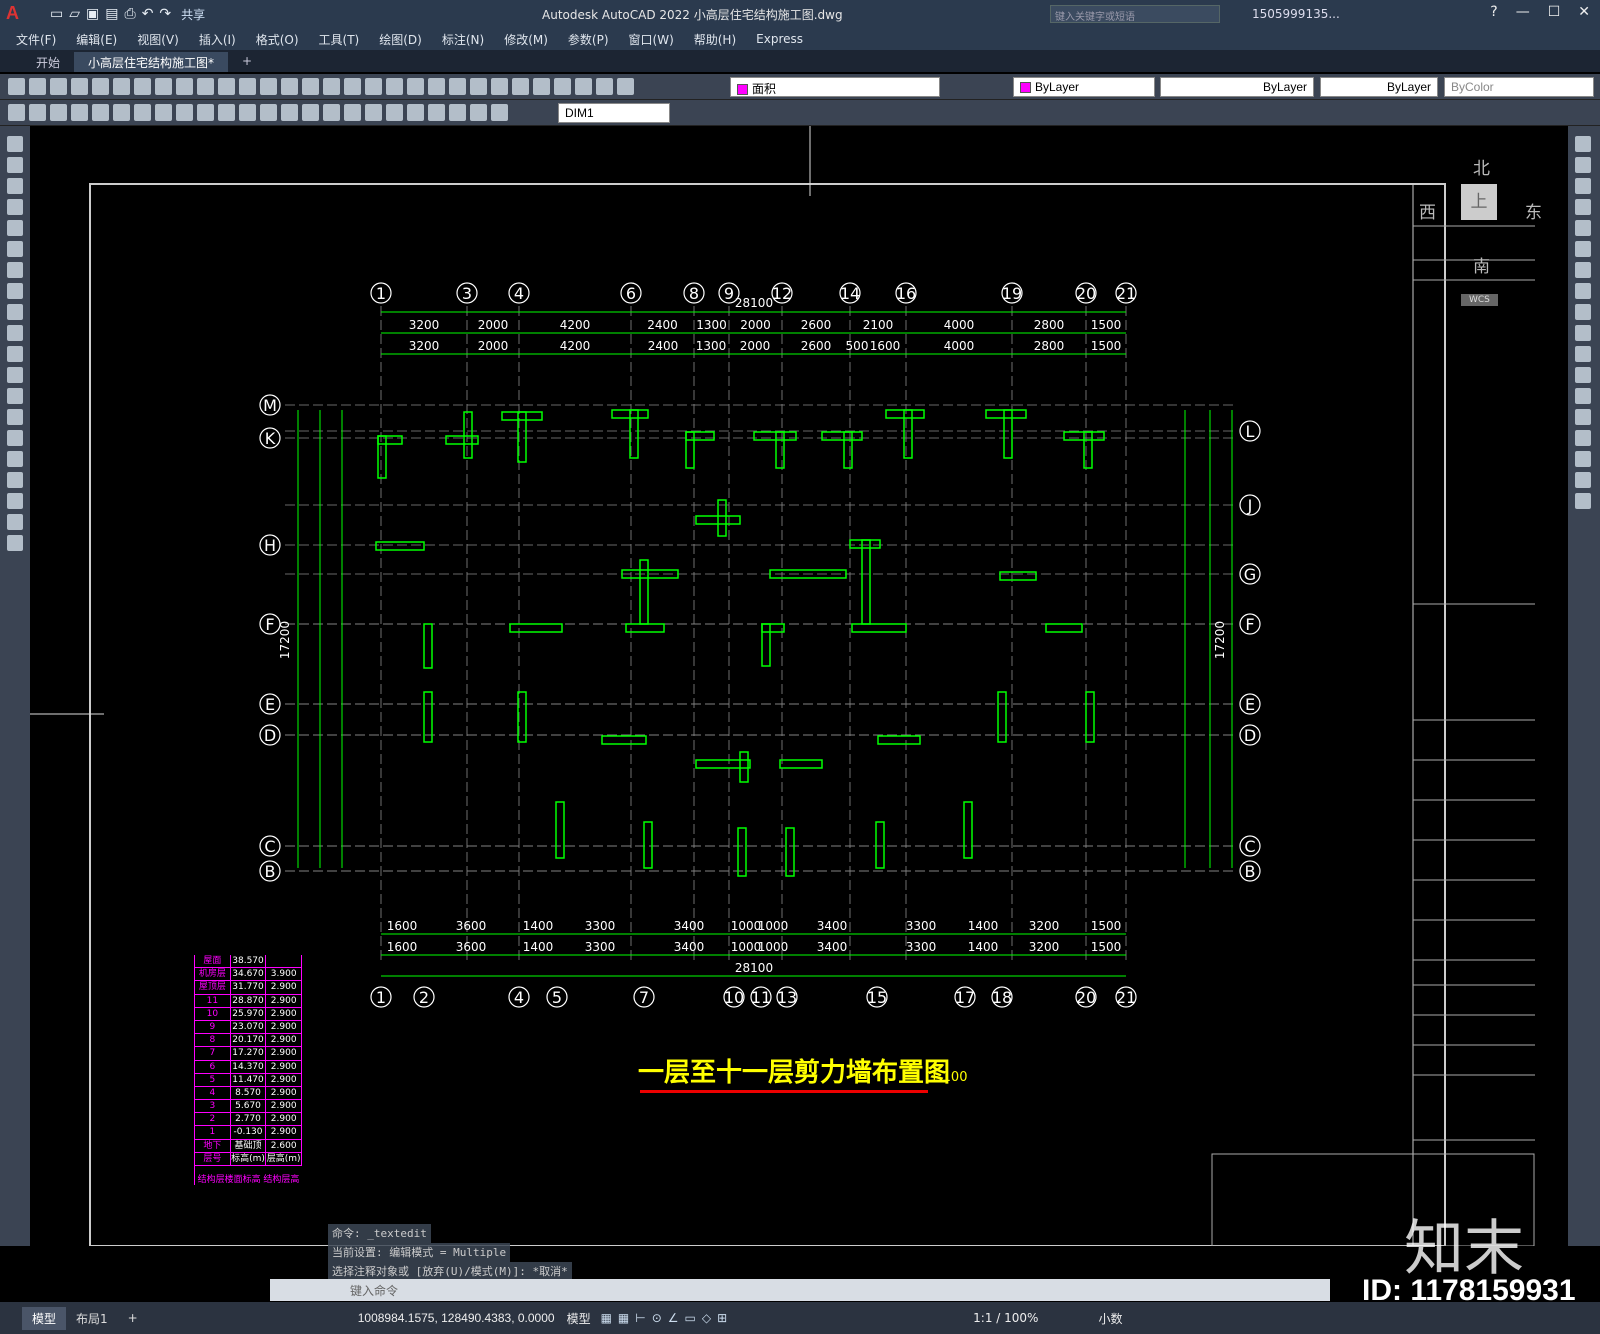  What do you see at coordinates (44, 1318) in the screenshot?
I see `tab-model: 模型` at bounding box center [44, 1318].